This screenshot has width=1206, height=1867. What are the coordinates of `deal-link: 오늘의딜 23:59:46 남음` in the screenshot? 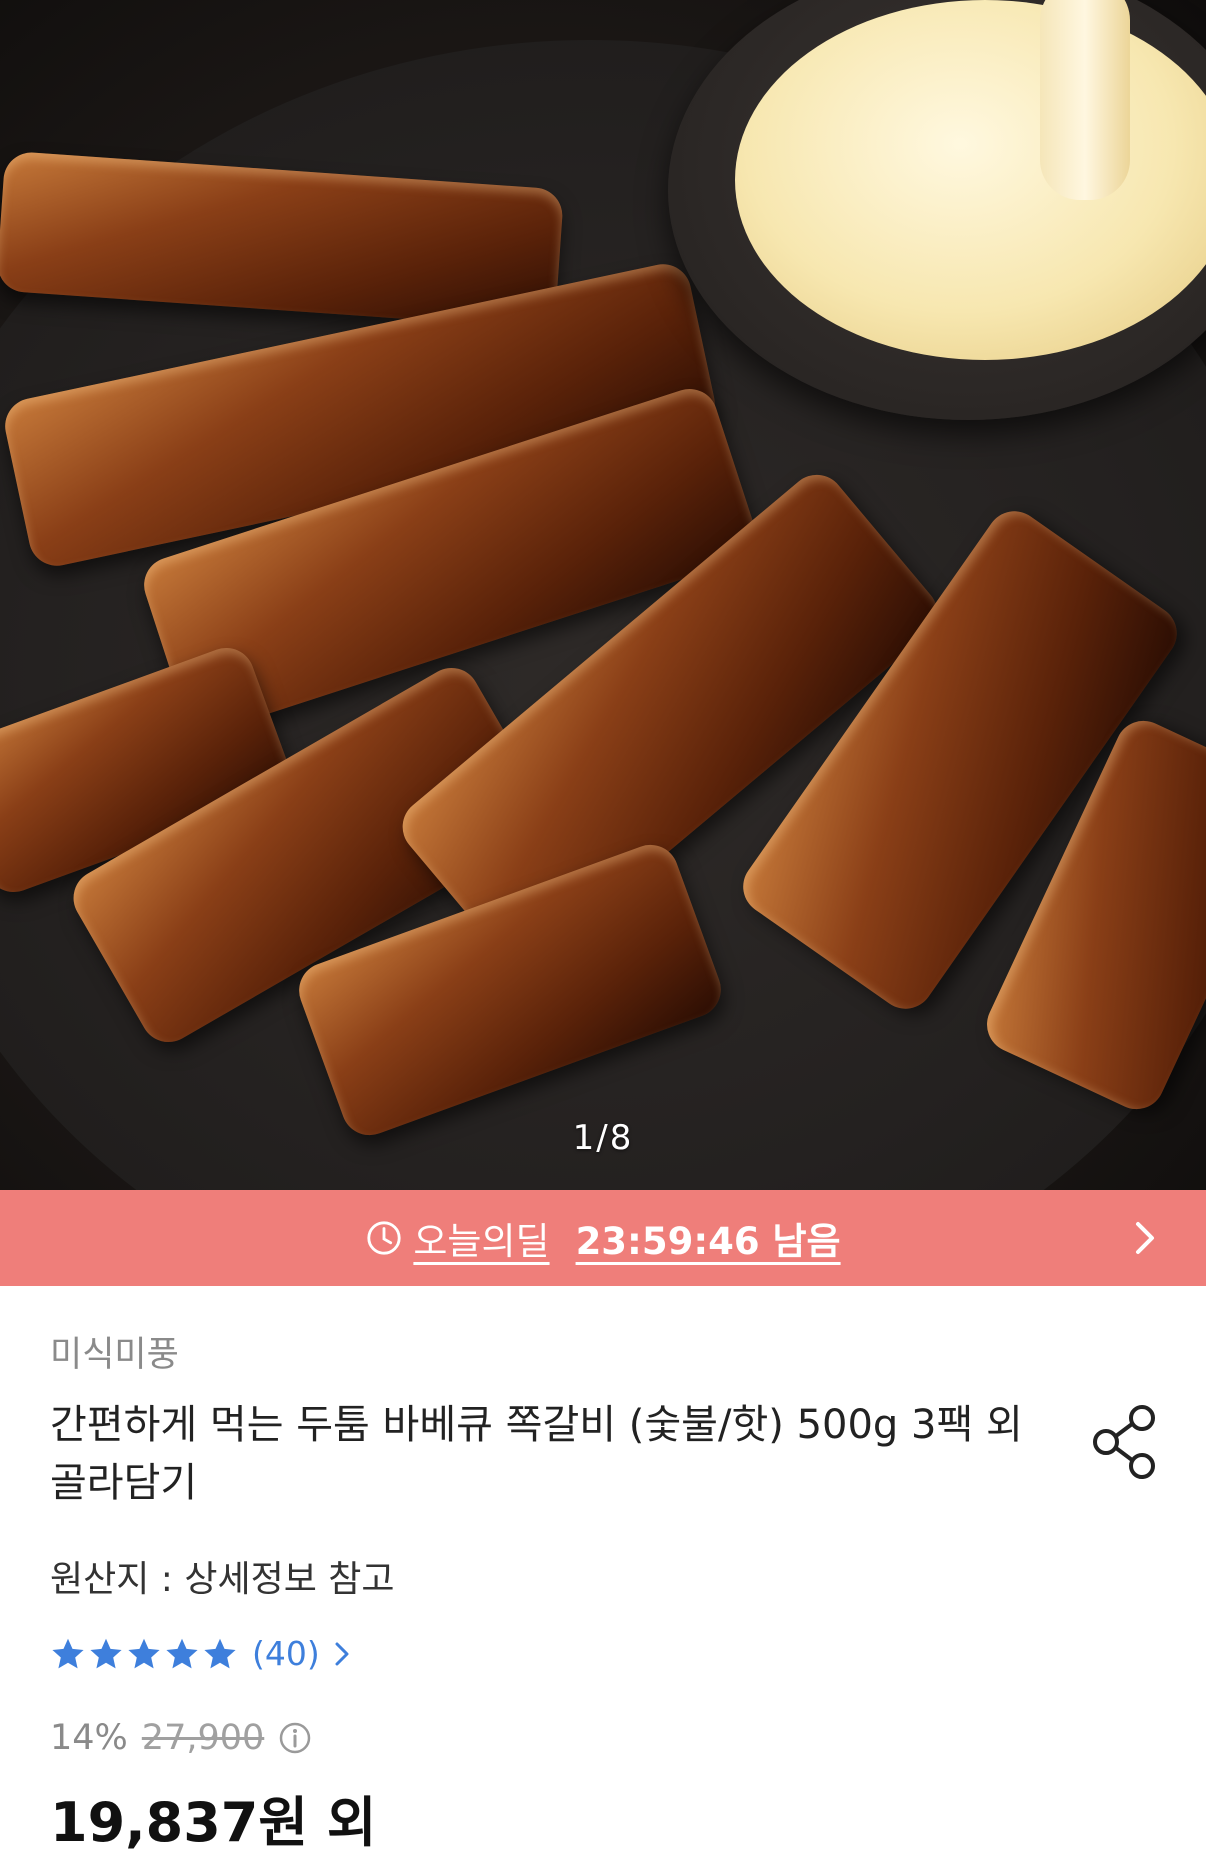 It's located at (603, 1238).